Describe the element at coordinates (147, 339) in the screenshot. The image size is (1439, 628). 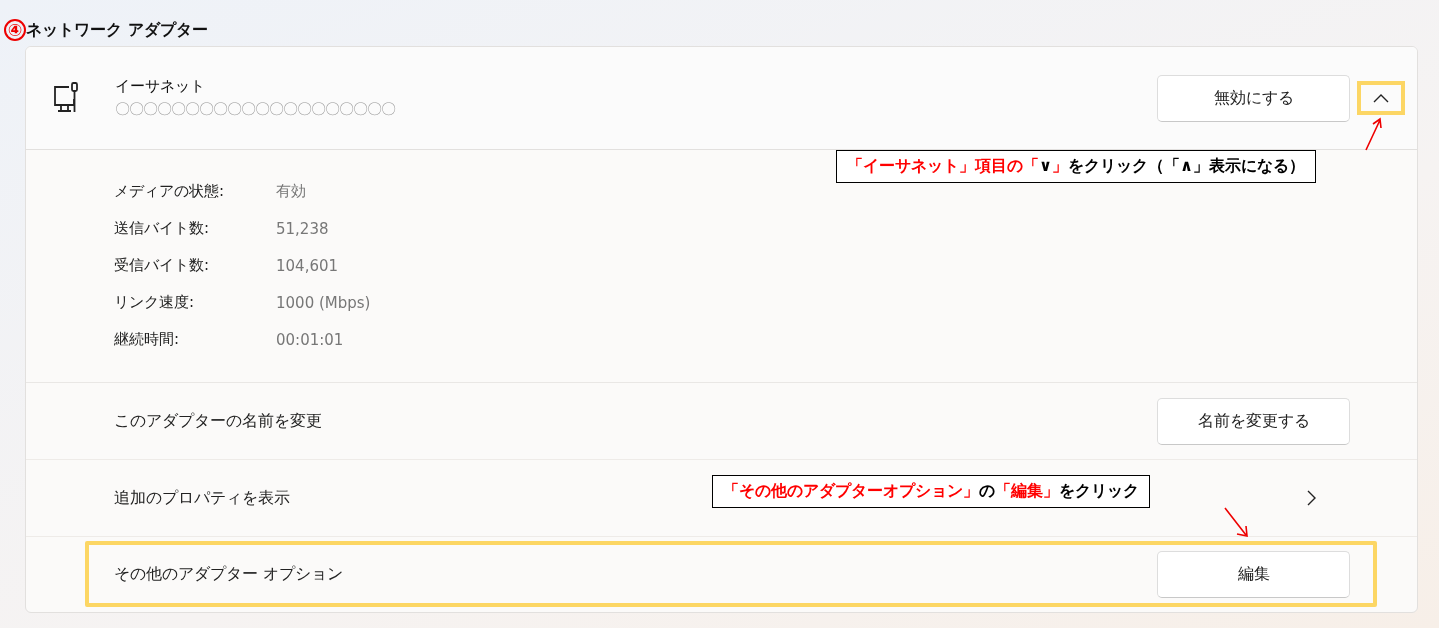
I see `detail-label: 継続時間:` at that location.